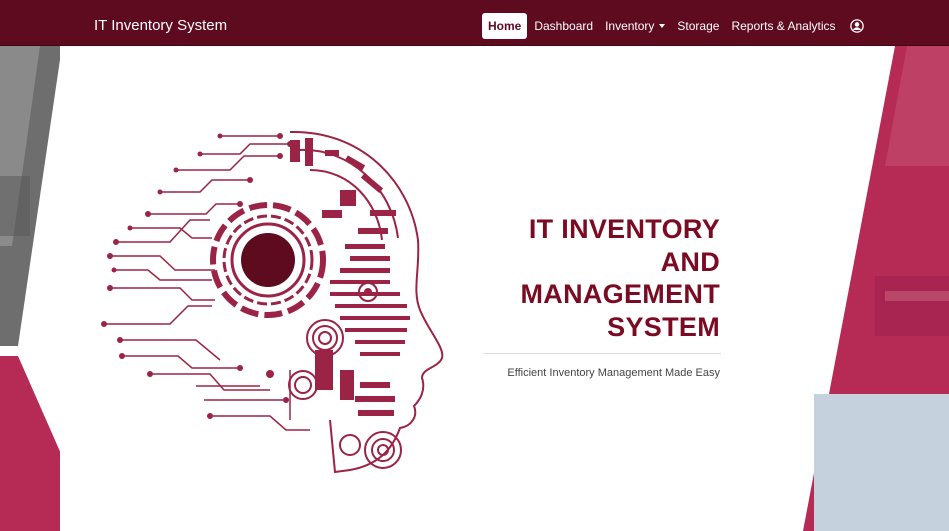 The image size is (949, 531). I want to click on hero-title: IT INVENTORY AND MANAGEMENT SYSTEM, so click(560, 278).